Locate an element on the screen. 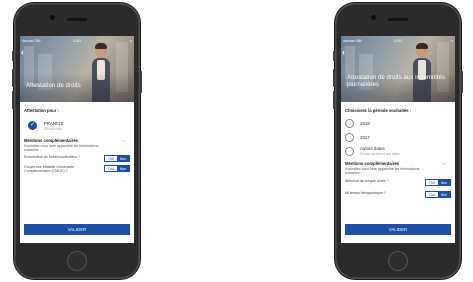 Image resolution: width=473 pixels, height=282 pixels. section-label: Choisissez la période souhaitée : is located at coordinates (378, 110).